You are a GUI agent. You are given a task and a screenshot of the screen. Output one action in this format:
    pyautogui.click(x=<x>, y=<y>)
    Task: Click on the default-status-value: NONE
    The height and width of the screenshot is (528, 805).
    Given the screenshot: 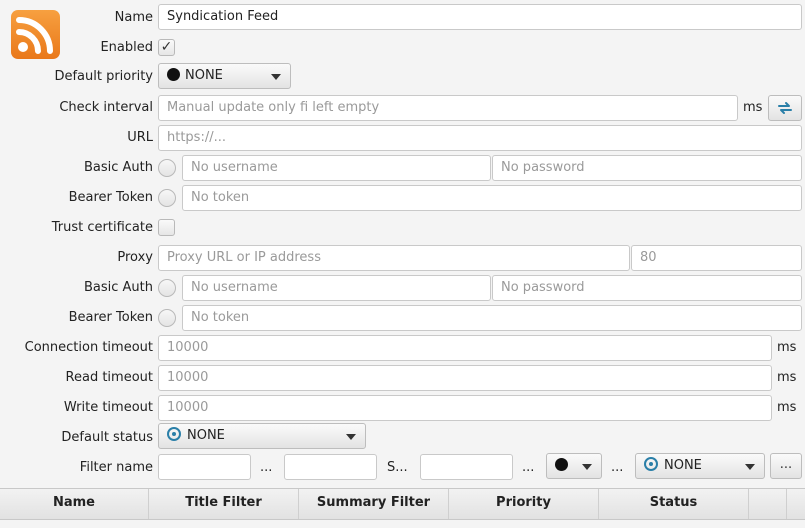 What is the action you would take?
    pyautogui.click(x=206, y=435)
    